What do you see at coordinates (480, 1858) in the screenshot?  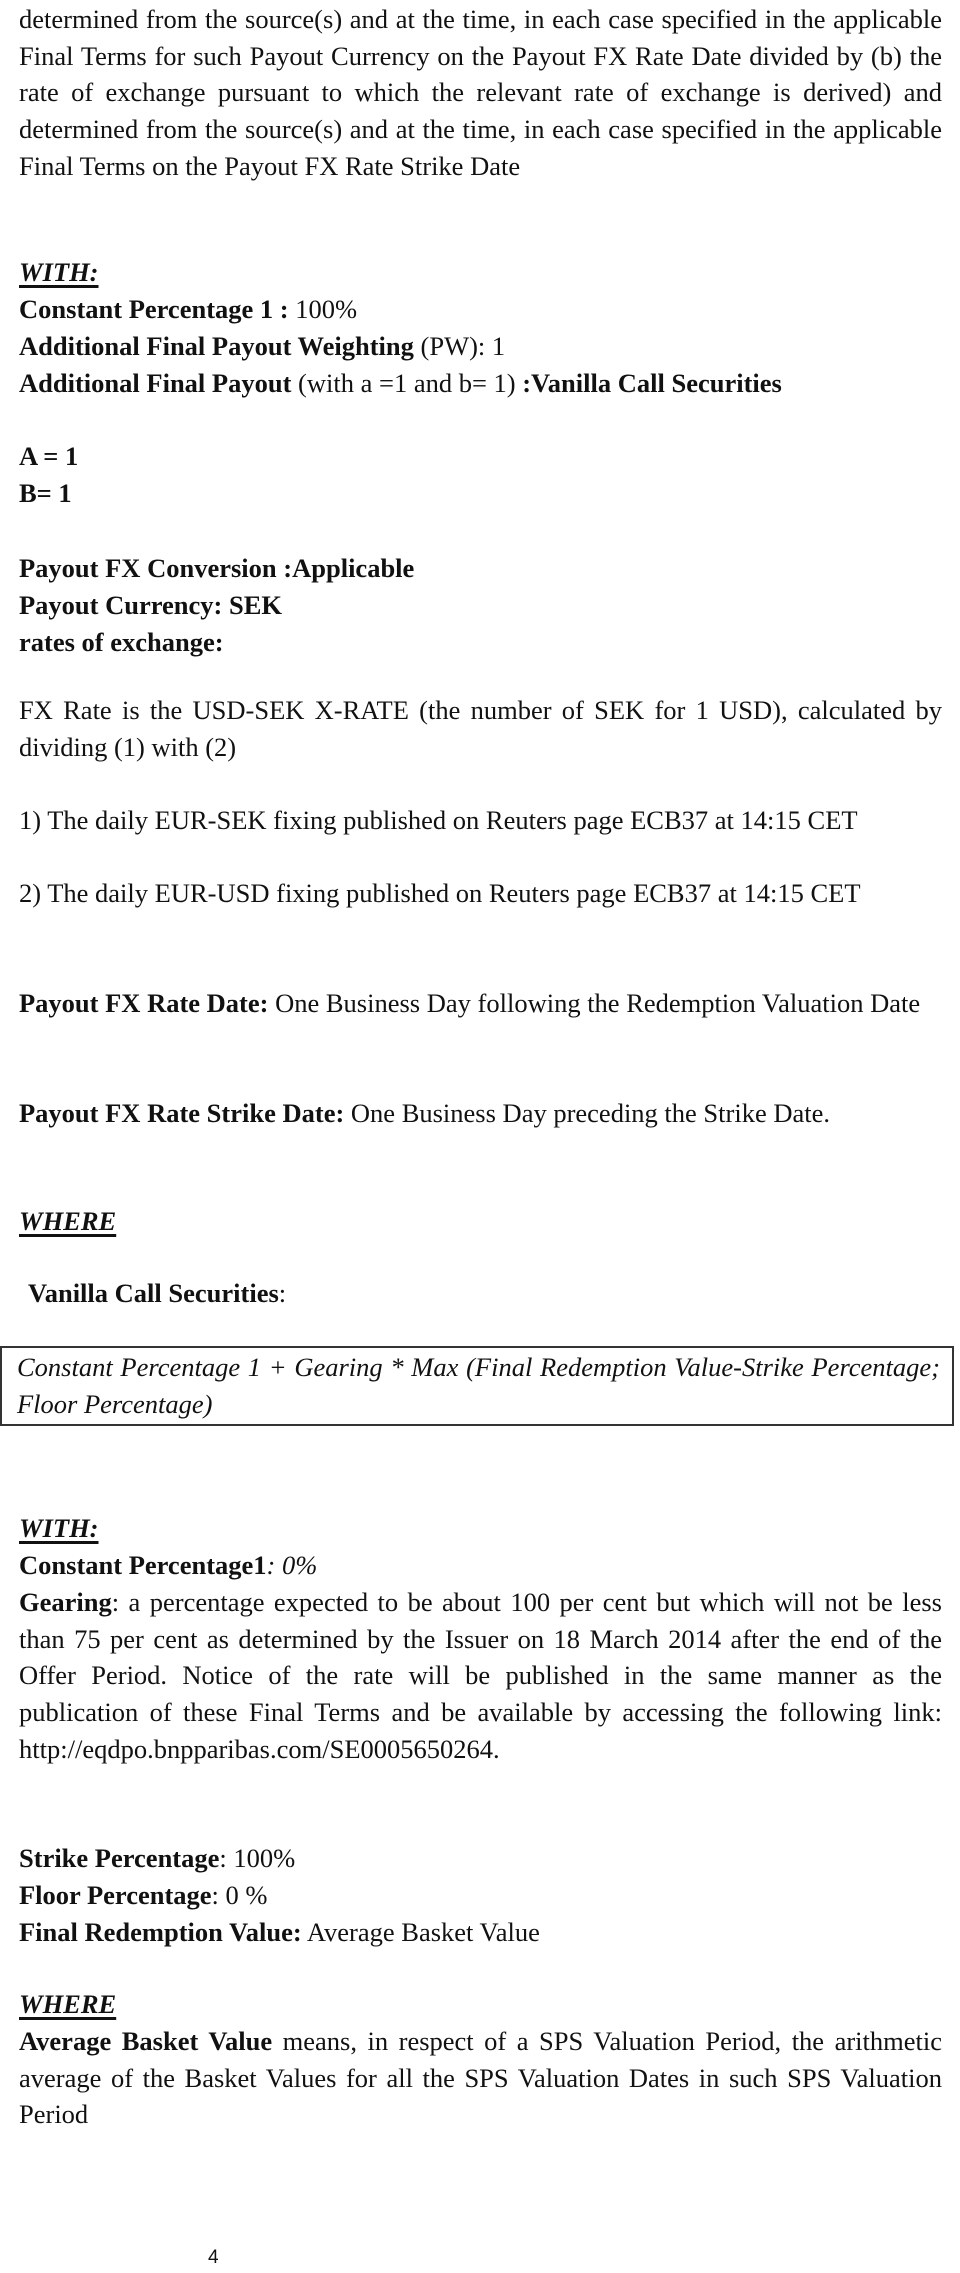 I see `strike-percentage-line: Strike Percentage: 100%` at bounding box center [480, 1858].